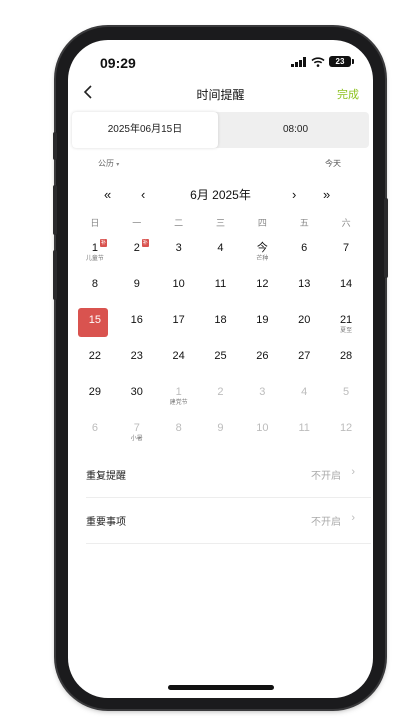 The width and height of the screenshot is (410, 719). What do you see at coordinates (295, 130) in the screenshot?
I see `time-tab: 08:00` at bounding box center [295, 130].